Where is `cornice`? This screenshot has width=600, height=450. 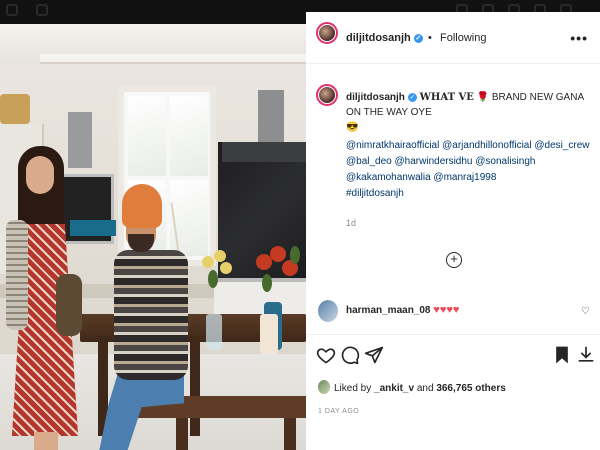
cornice is located at coordinates (173, 59).